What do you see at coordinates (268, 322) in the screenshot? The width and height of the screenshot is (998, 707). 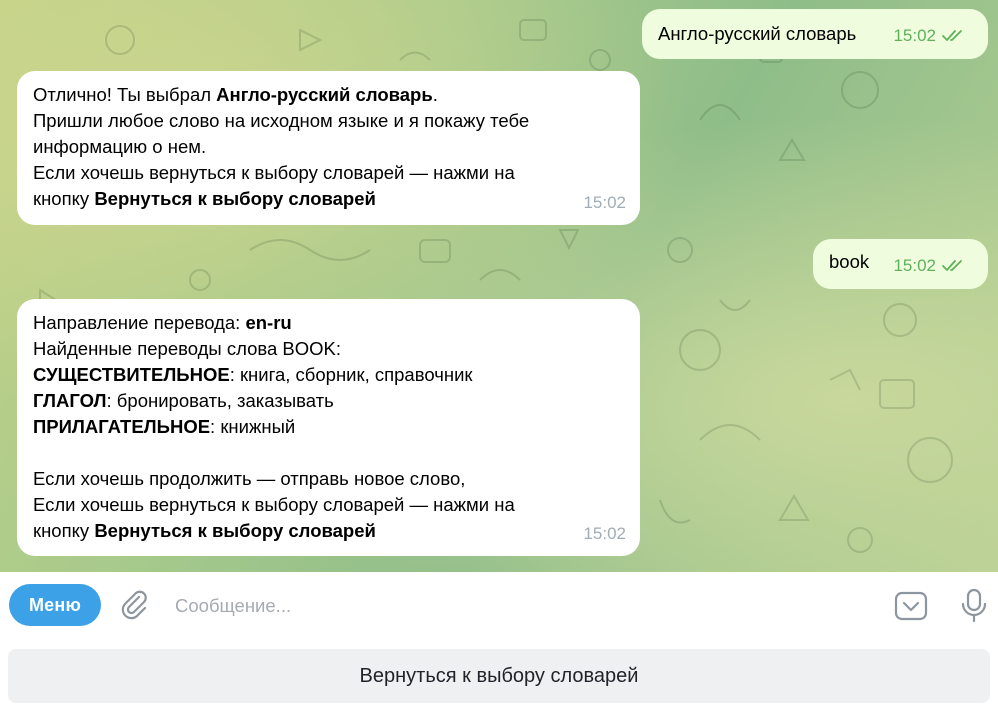 I see `bold-text: en-ru` at bounding box center [268, 322].